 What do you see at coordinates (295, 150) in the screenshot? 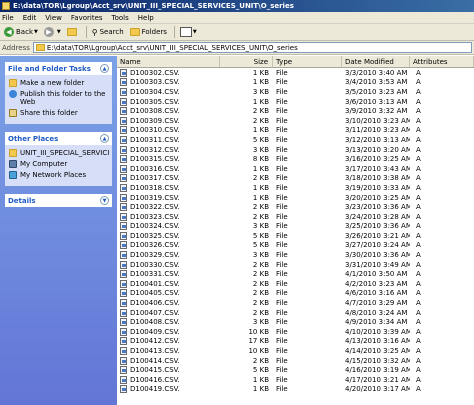
I see `file-row: D100312.CSV. 3 KB File 3/13/2010 3:20 AM A` at bounding box center [295, 150].